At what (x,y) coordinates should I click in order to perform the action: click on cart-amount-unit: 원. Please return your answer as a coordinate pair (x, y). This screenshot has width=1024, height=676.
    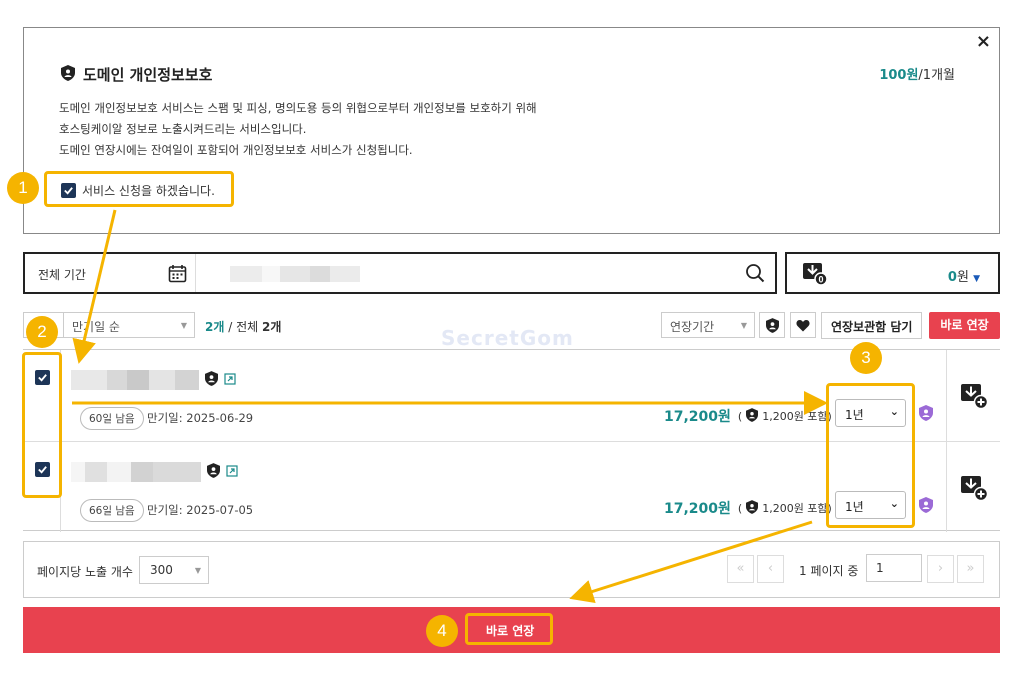
    Looking at the image, I should click on (962, 277).